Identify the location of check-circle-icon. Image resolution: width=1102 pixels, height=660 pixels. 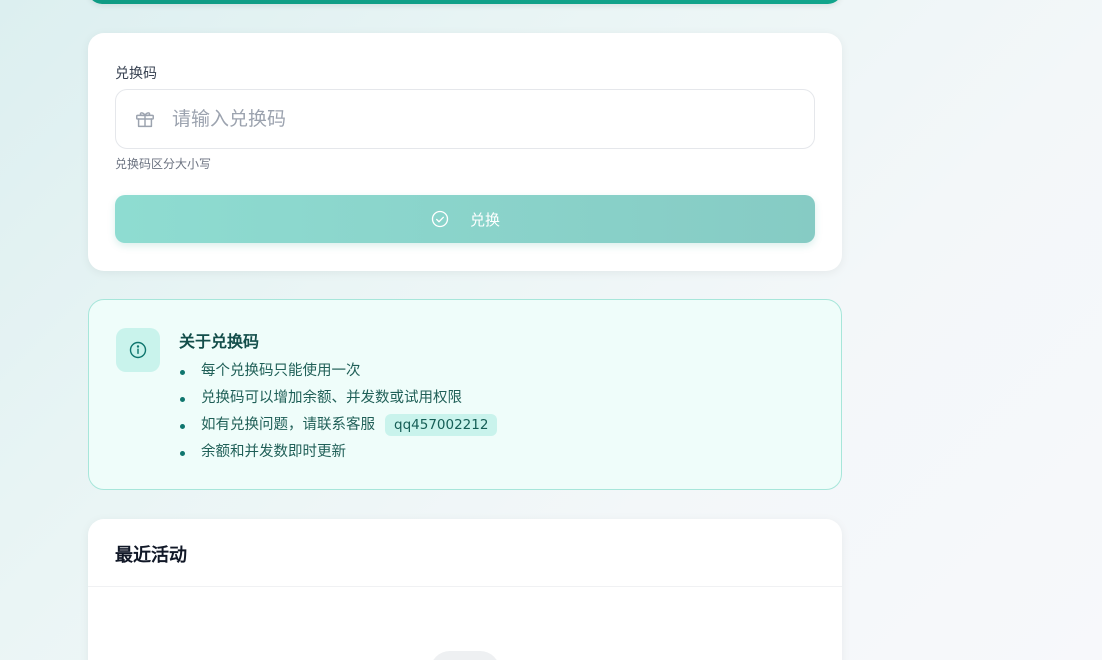
(440, 219).